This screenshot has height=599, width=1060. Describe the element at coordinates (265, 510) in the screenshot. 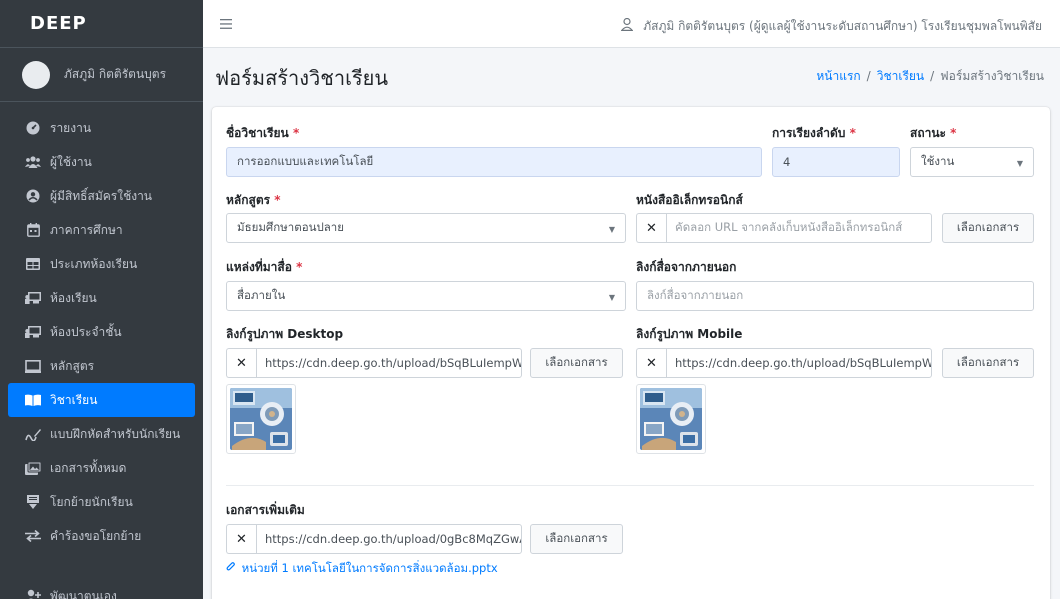

I see `attachments-label-text: เอกสารเพิ่มเติม` at that location.